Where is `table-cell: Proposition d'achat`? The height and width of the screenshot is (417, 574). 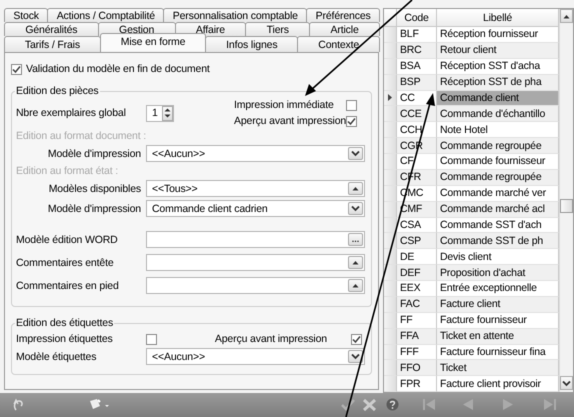 table-cell: Proposition d'achat is located at coordinates (498, 273).